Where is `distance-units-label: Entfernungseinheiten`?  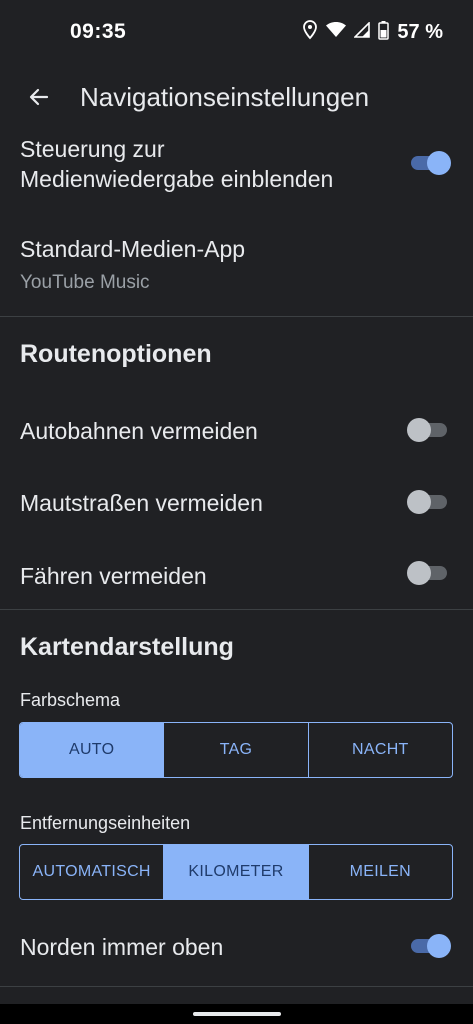 distance-units-label: Entfernungseinheiten is located at coordinates (105, 823).